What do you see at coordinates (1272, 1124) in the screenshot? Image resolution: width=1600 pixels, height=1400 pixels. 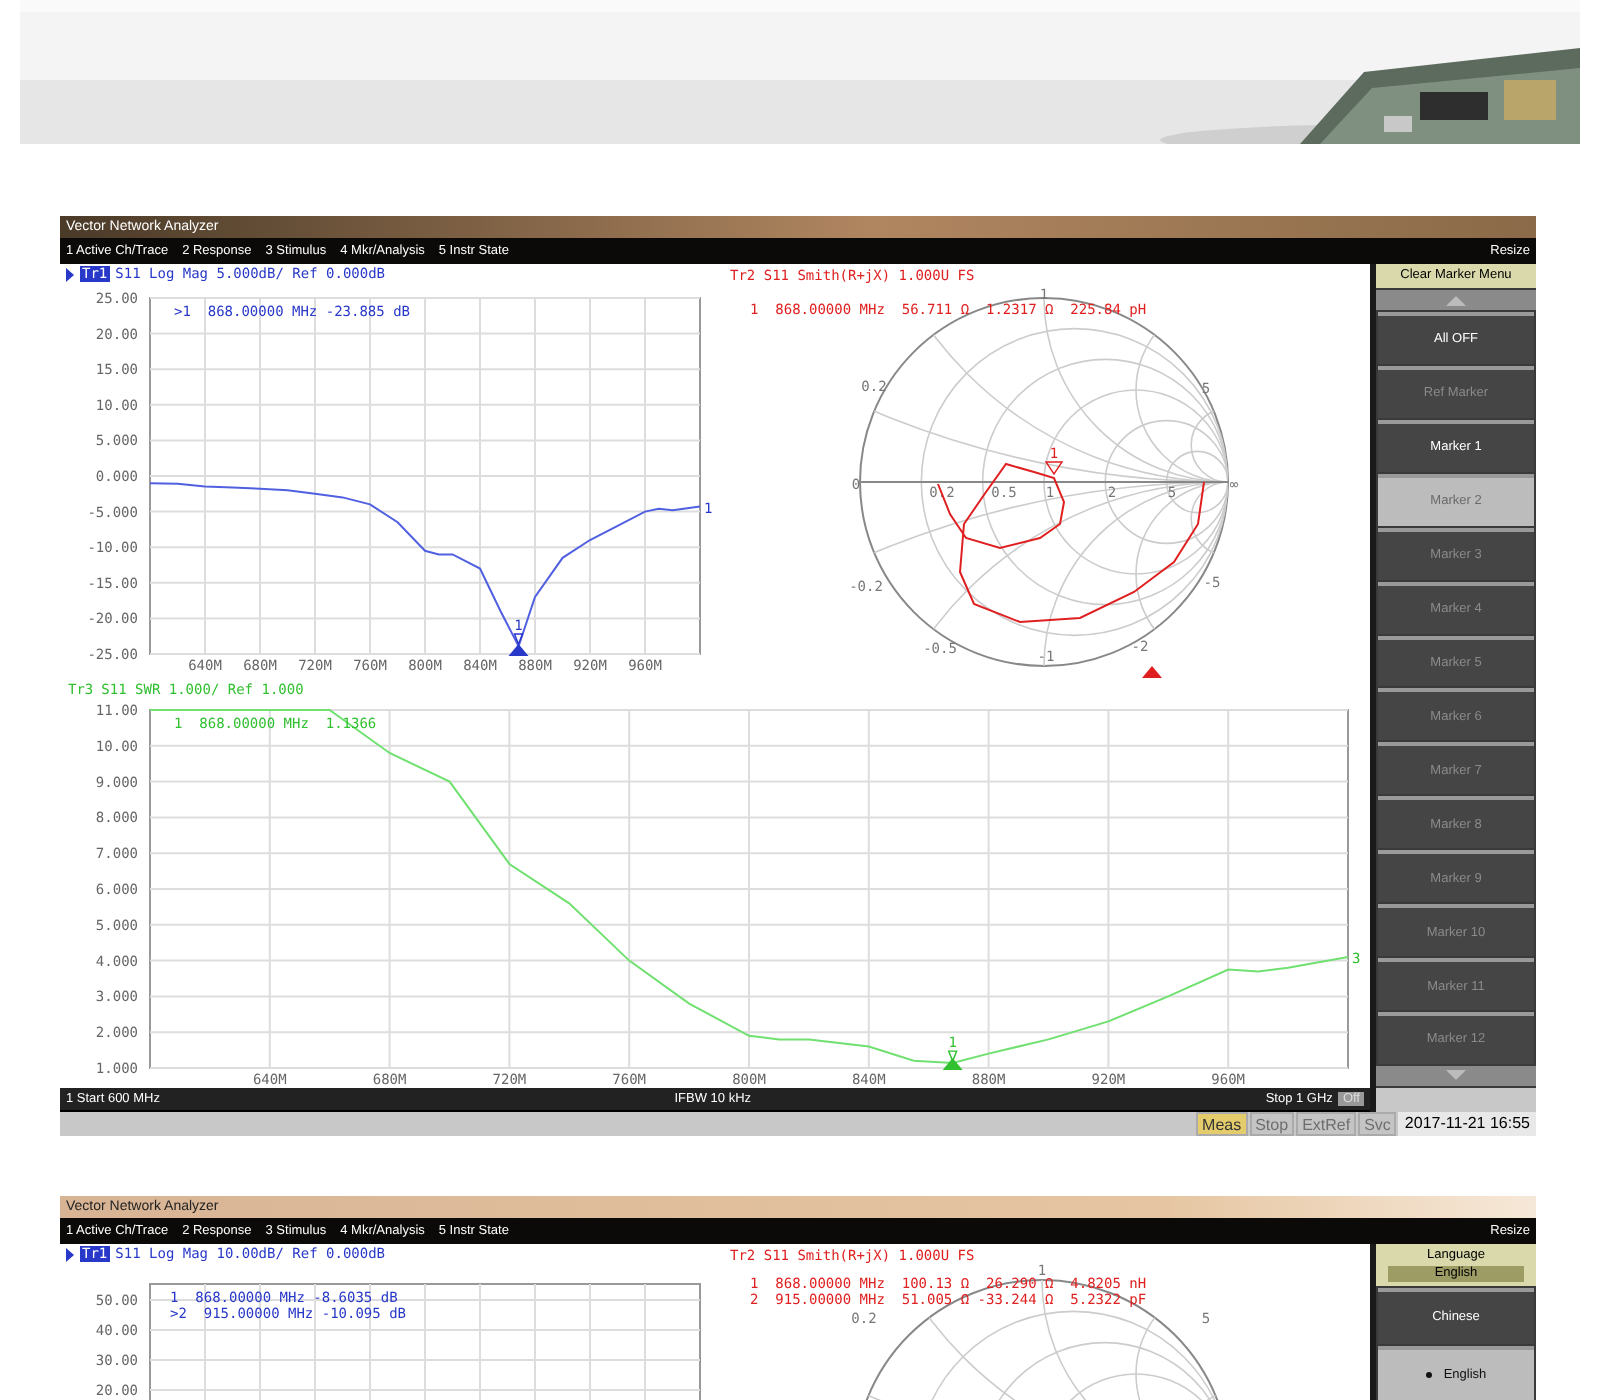 I see `status-indicator: Stop` at bounding box center [1272, 1124].